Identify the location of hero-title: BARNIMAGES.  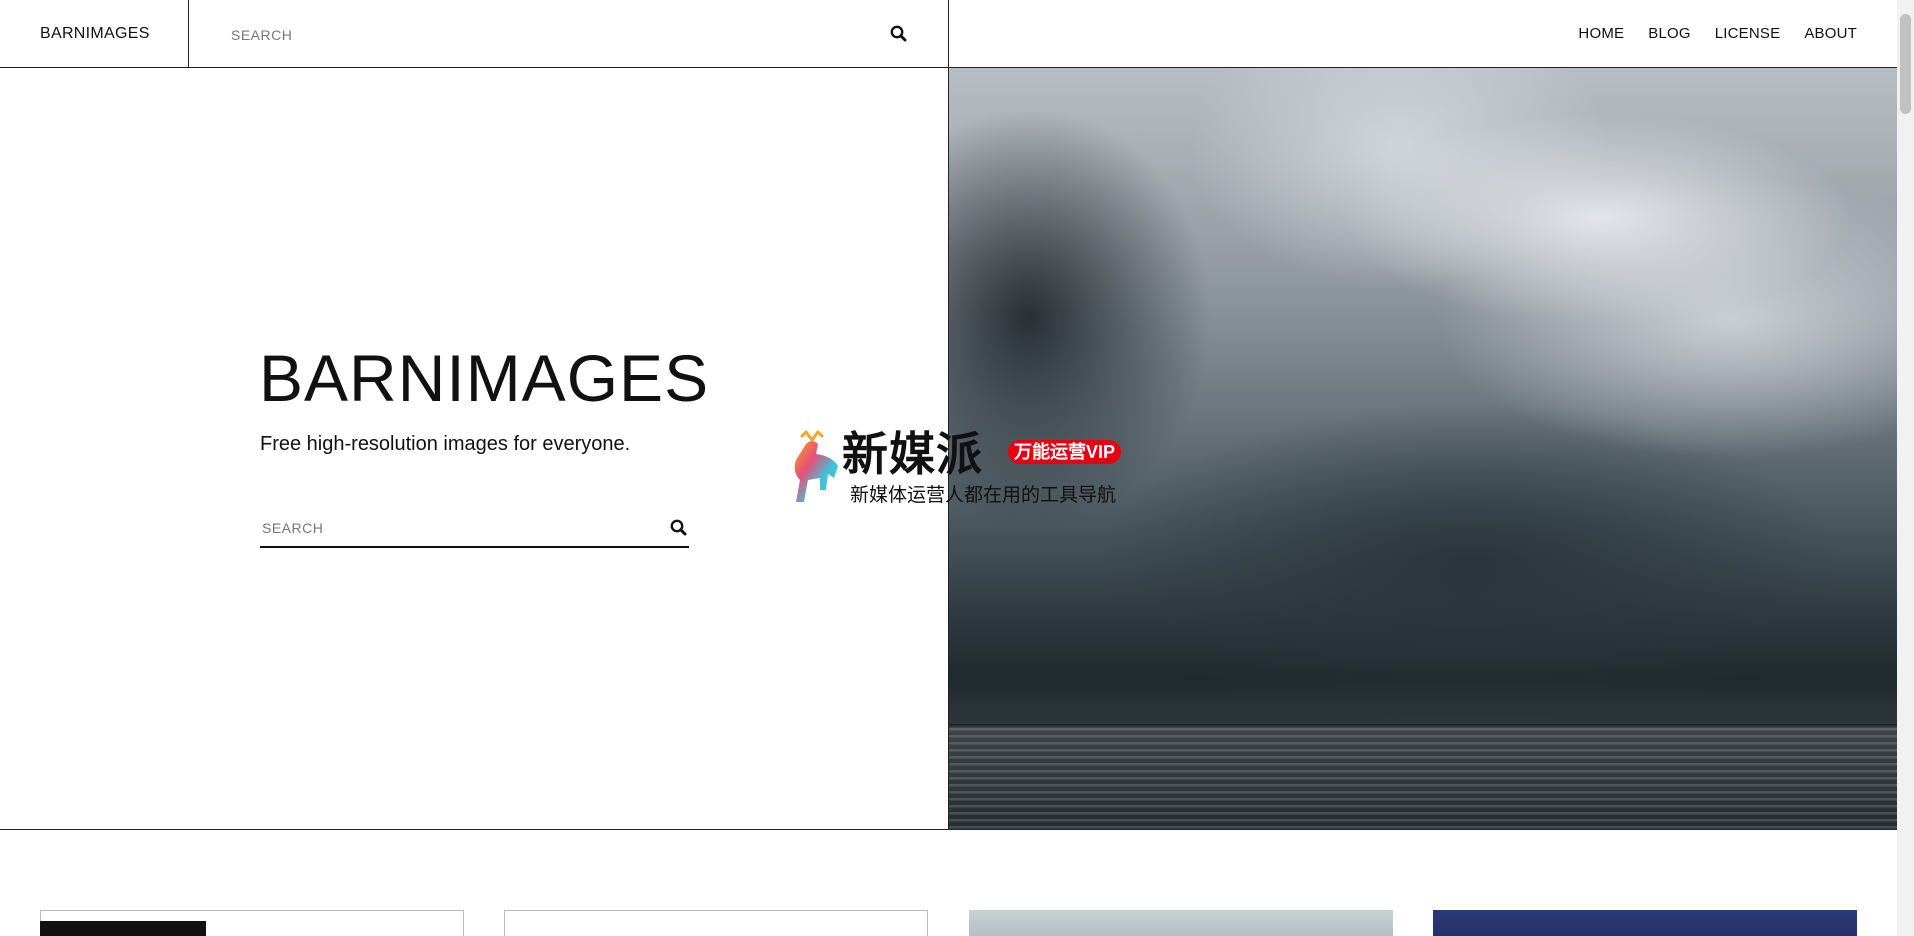
(484, 378).